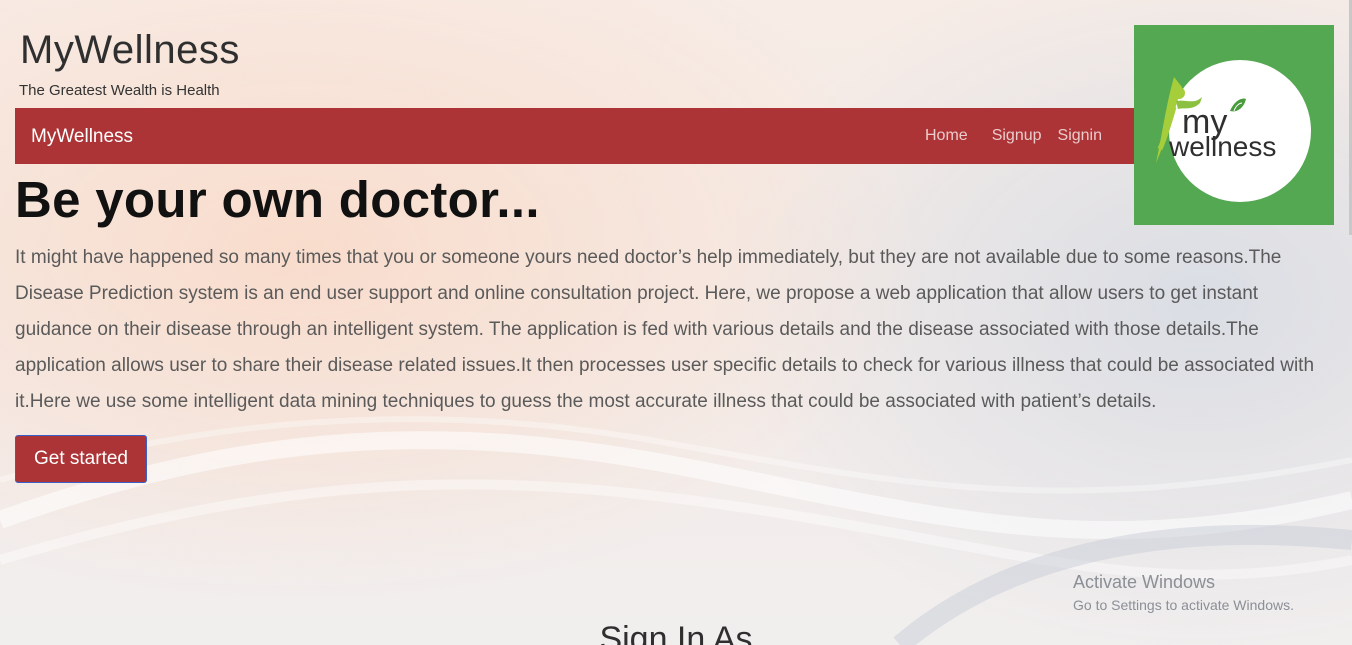  I want to click on signin-as-heading: Sign In As, so click(676, 632).